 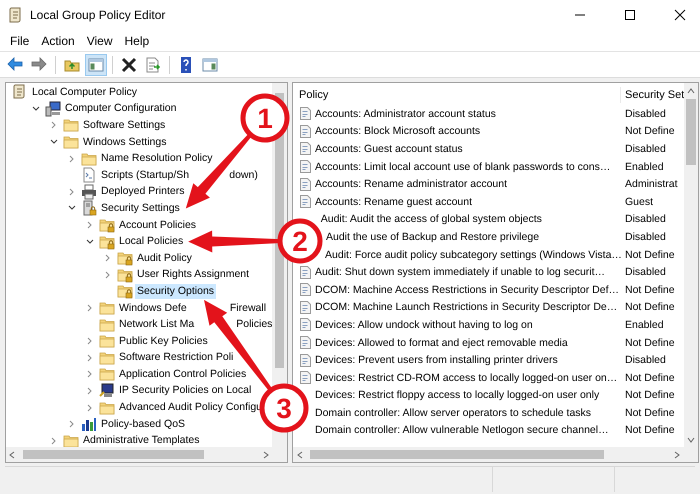 I want to click on tree-item: Name Resolution Policy, so click(x=156, y=158).